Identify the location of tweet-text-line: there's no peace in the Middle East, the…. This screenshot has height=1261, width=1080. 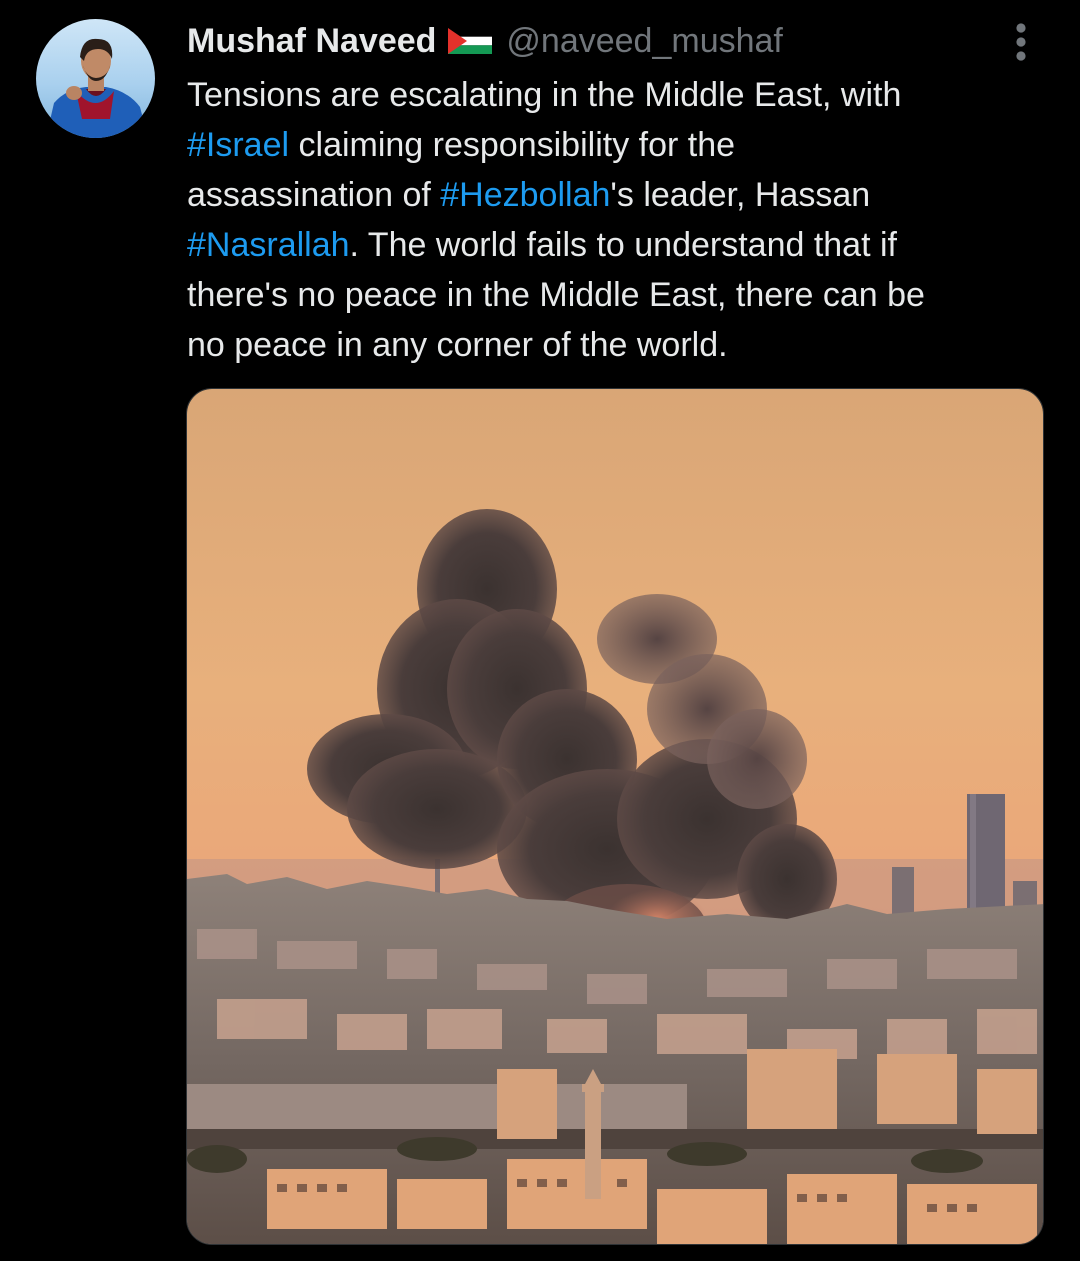
(617, 295).